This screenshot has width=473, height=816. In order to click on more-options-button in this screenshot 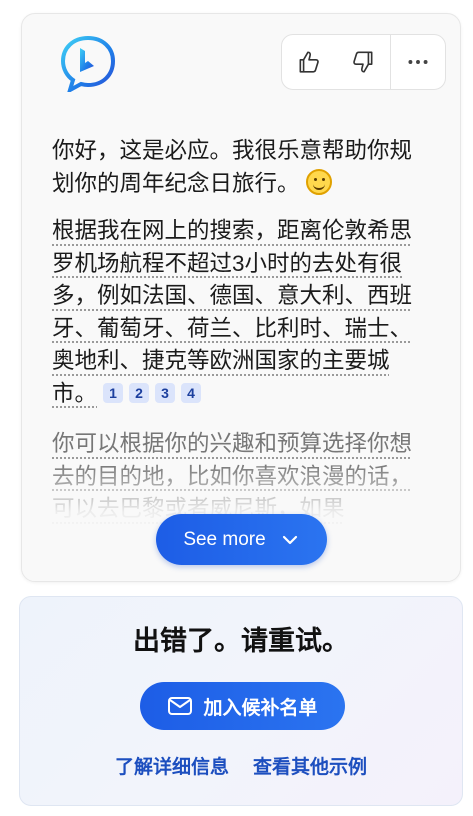, I will do `click(418, 62)`.